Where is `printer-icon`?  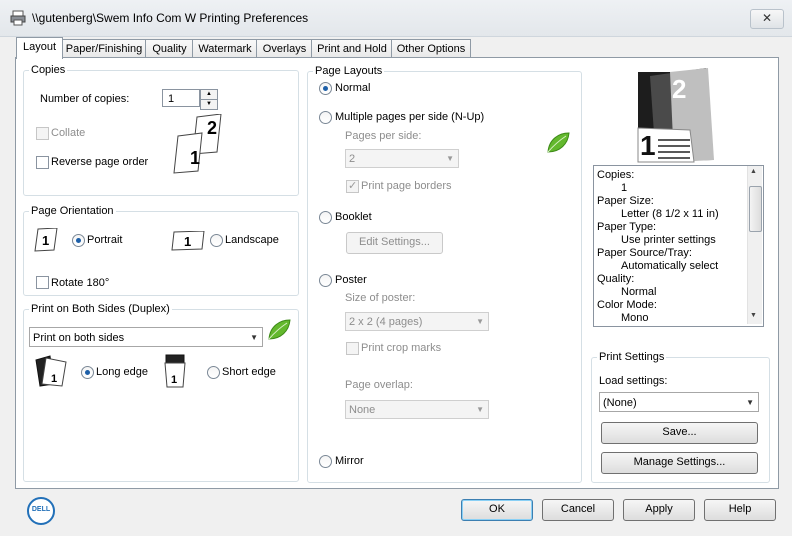
printer-icon is located at coordinates (18, 18).